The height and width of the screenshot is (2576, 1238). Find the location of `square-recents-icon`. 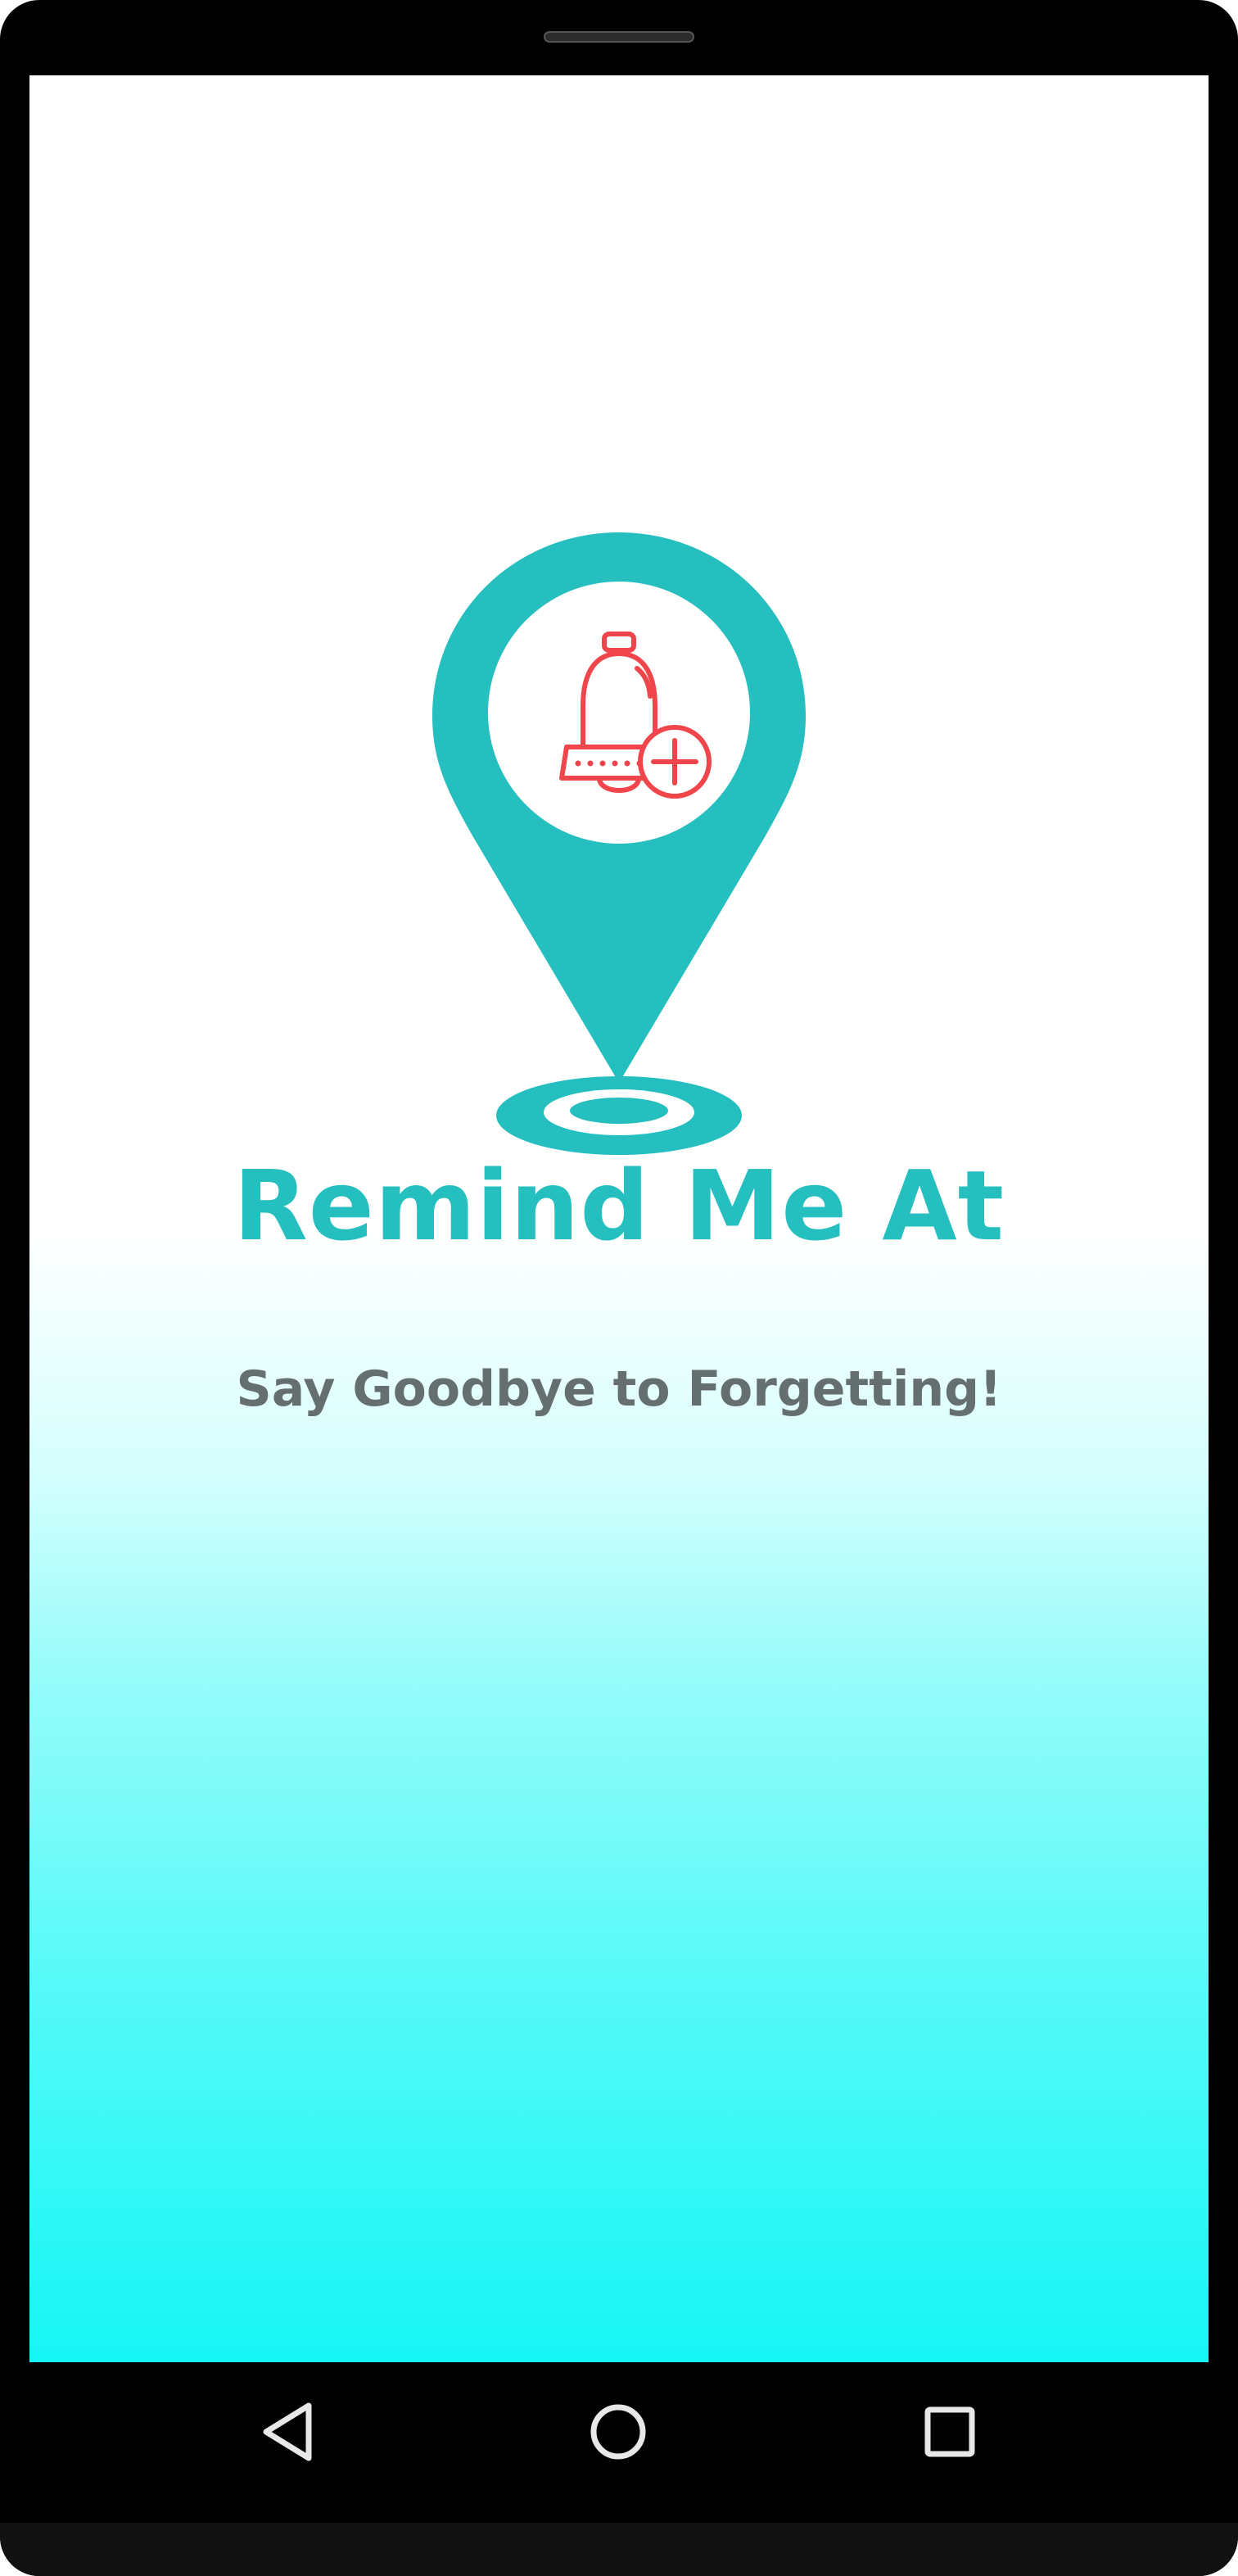

square-recents-icon is located at coordinates (949, 2431).